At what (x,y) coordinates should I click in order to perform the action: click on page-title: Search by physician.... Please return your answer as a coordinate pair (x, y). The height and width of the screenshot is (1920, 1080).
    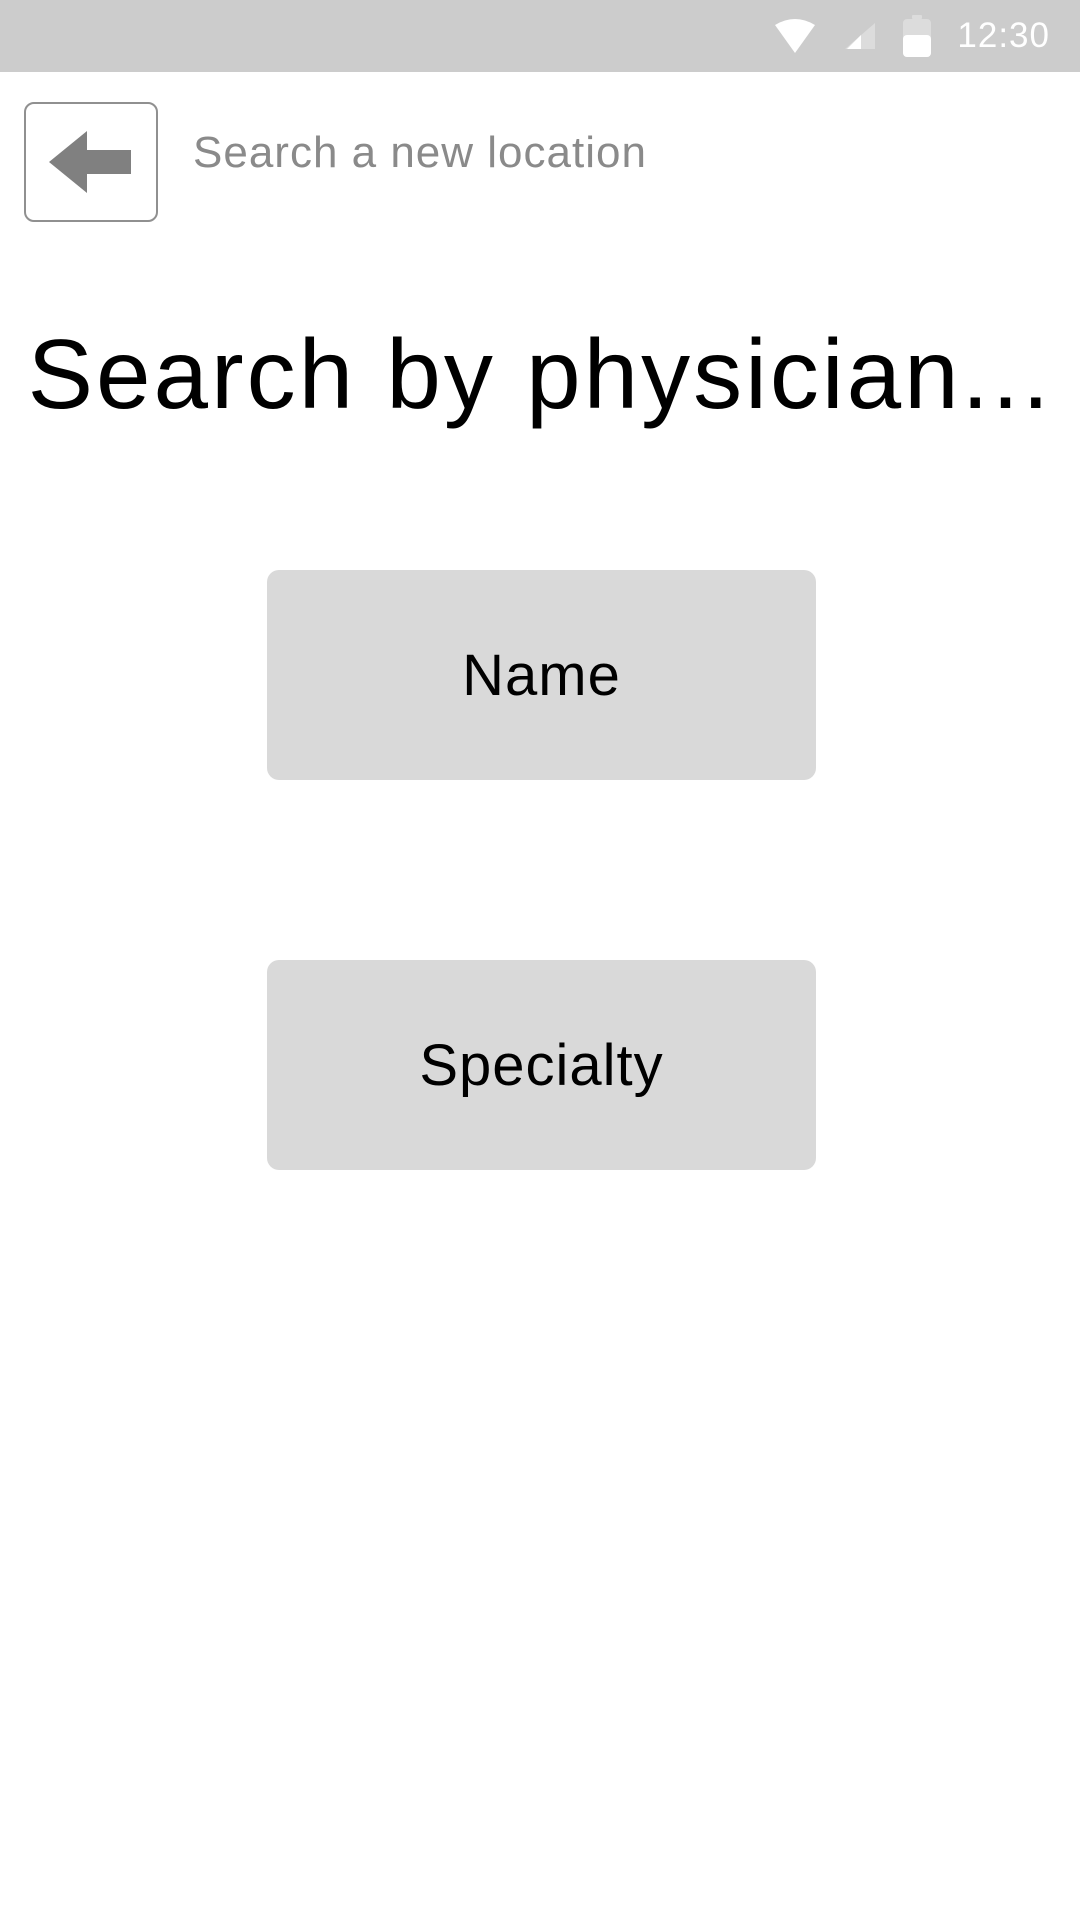
    Looking at the image, I should click on (540, 374).